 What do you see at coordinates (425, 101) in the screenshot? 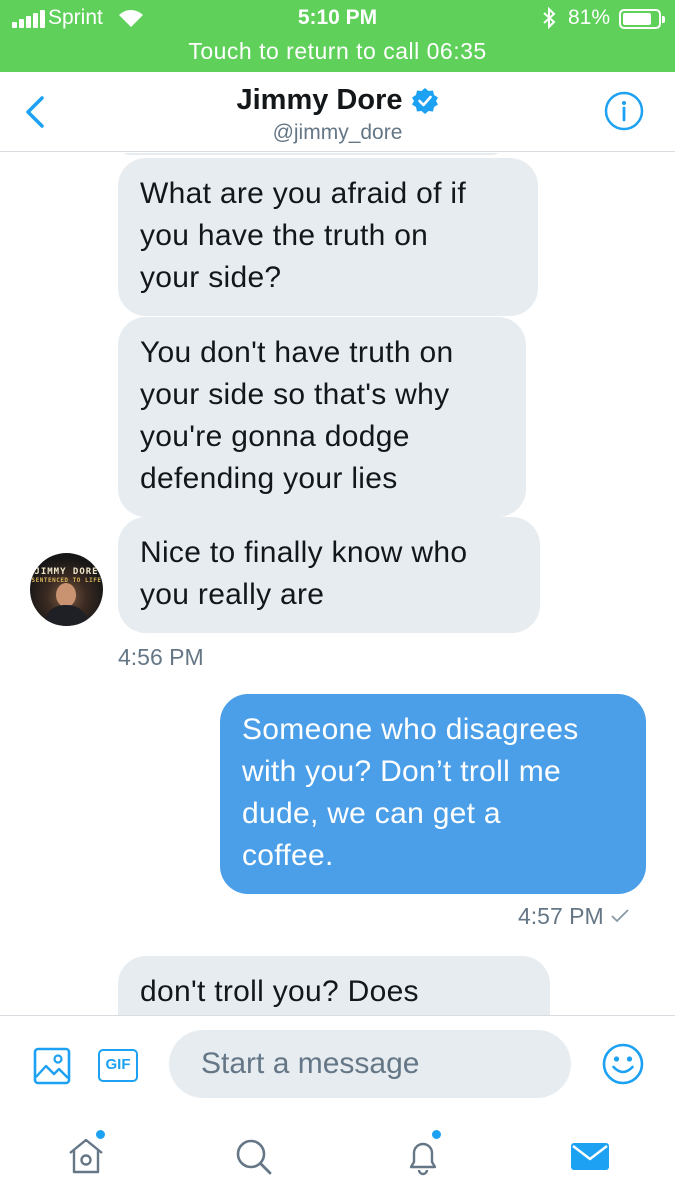
I see `verified-badge-icon` at bounding box center [425, 101].